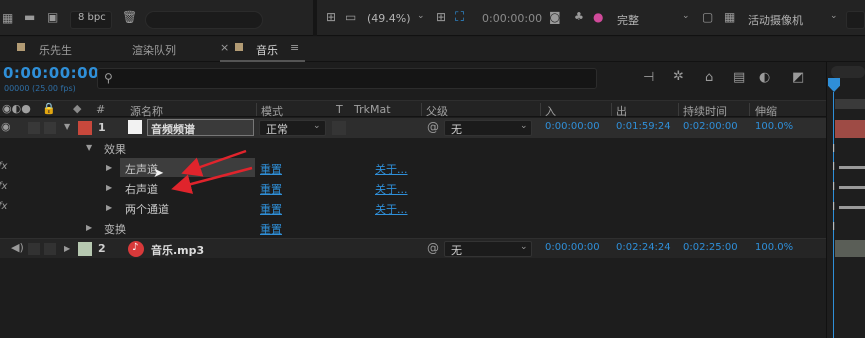  I want to click on arrow-to-left-channel, so click(214, 163).